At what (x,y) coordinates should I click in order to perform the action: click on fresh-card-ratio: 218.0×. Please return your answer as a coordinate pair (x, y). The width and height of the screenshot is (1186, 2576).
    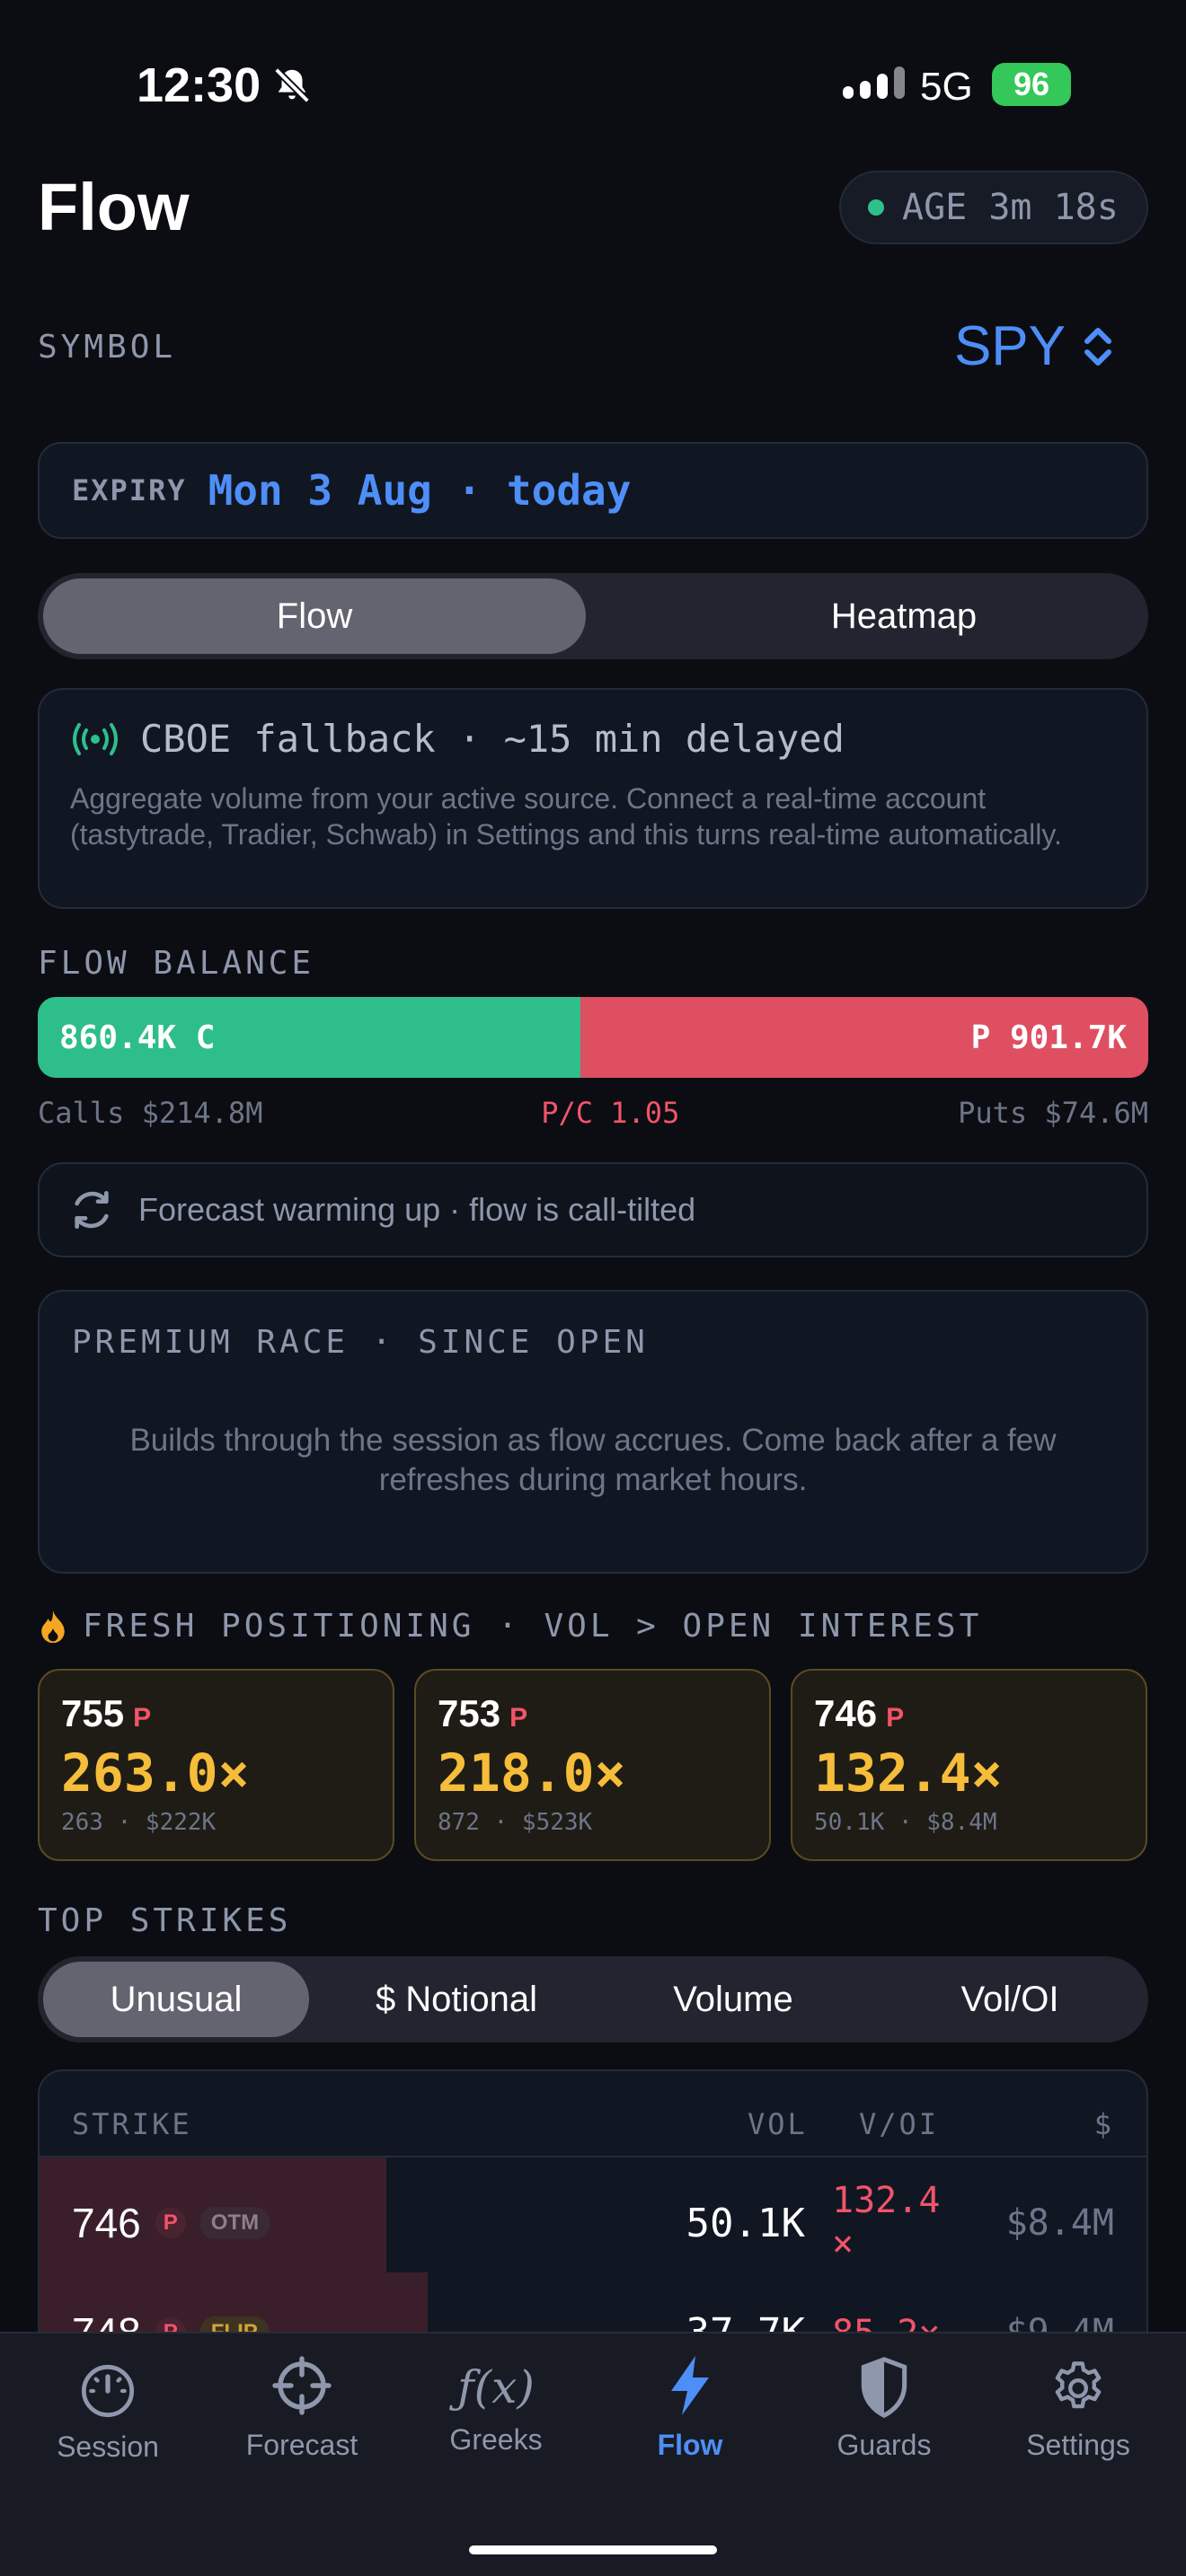
    Looking at the image, I should click on (532, 1773).